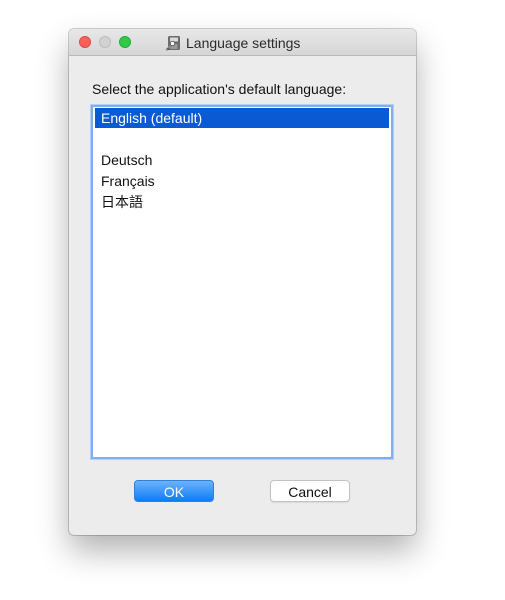  What do you see at coordinates (242, 160) in the screenshot?
I see `language-option-deutsch: Deutsch` at bounding box center [242, 160].